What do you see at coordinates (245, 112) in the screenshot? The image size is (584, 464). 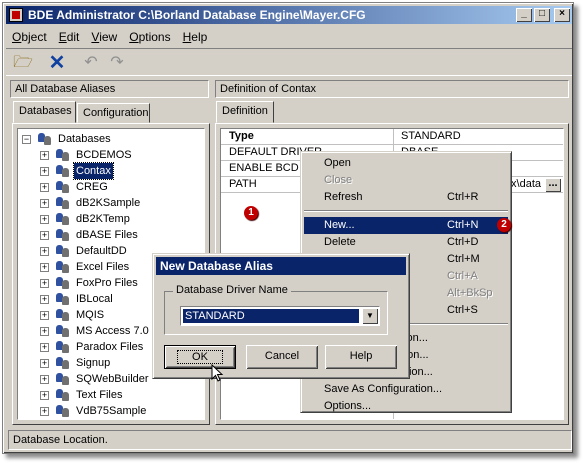 I see `tab-definition: Definition` at bounding box center [245, 112].